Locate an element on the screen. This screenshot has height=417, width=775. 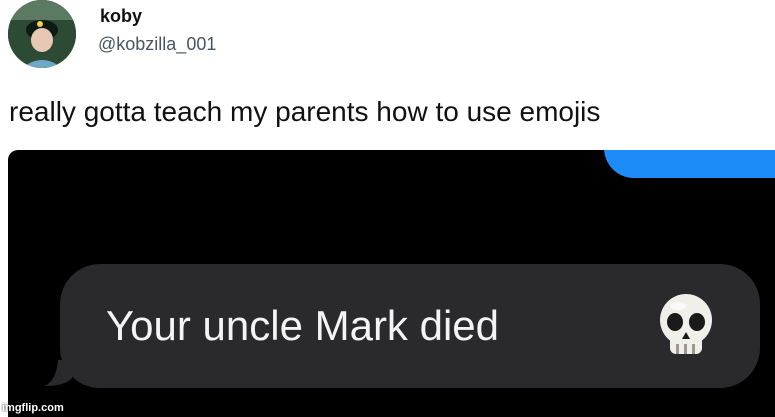
avatar-image is located at coordinates (42, 34).